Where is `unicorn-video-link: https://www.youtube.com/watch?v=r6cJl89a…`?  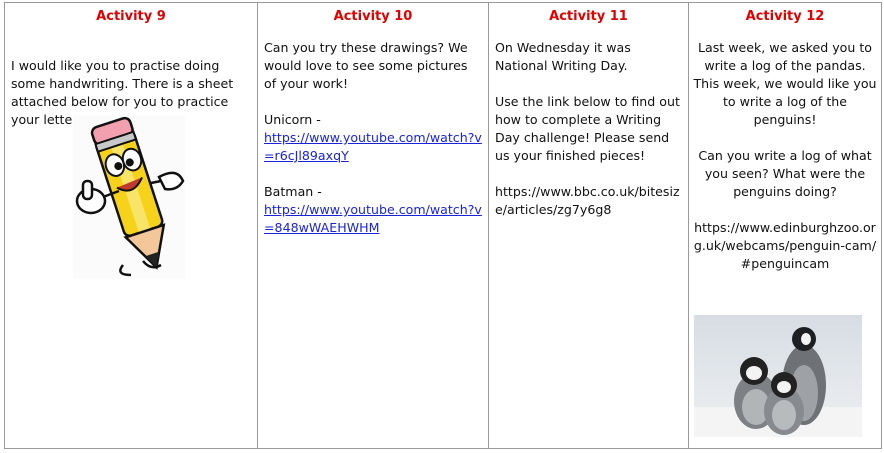 unicorn-video-link: https://www.youtube.com/watch?v=r6cJl89a… is located at coordinates (373, 146).